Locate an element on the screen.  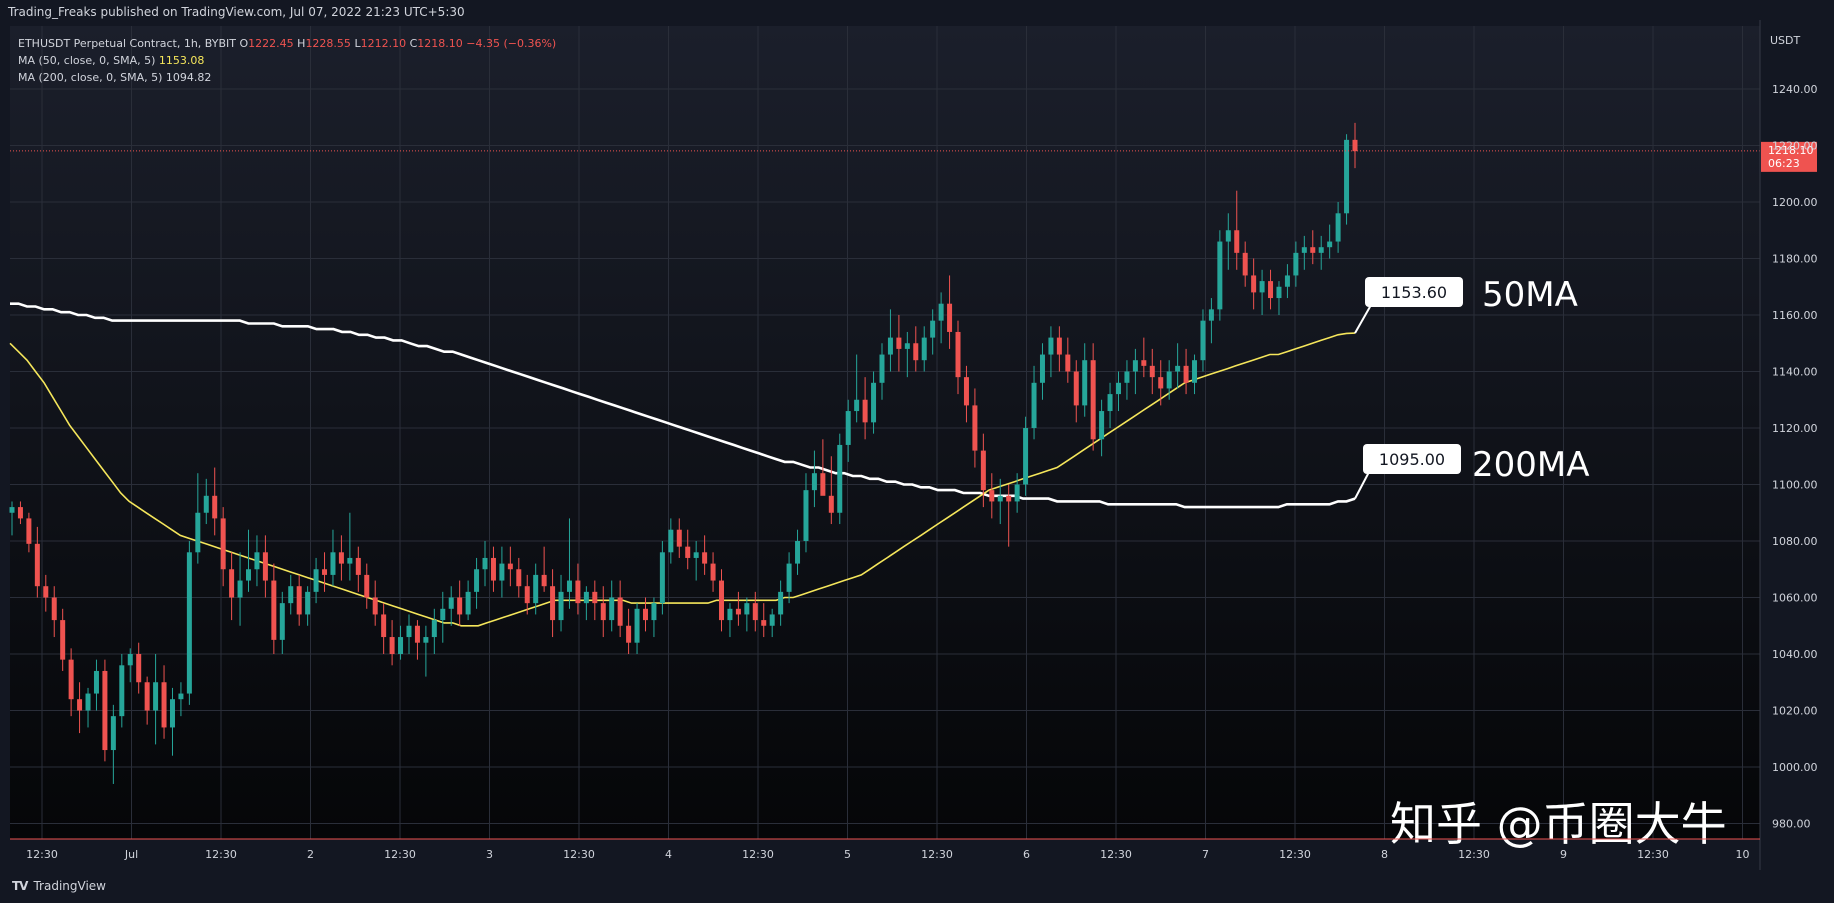
tradingview-logo: TV TradingView is located at coordinates (59, 886).